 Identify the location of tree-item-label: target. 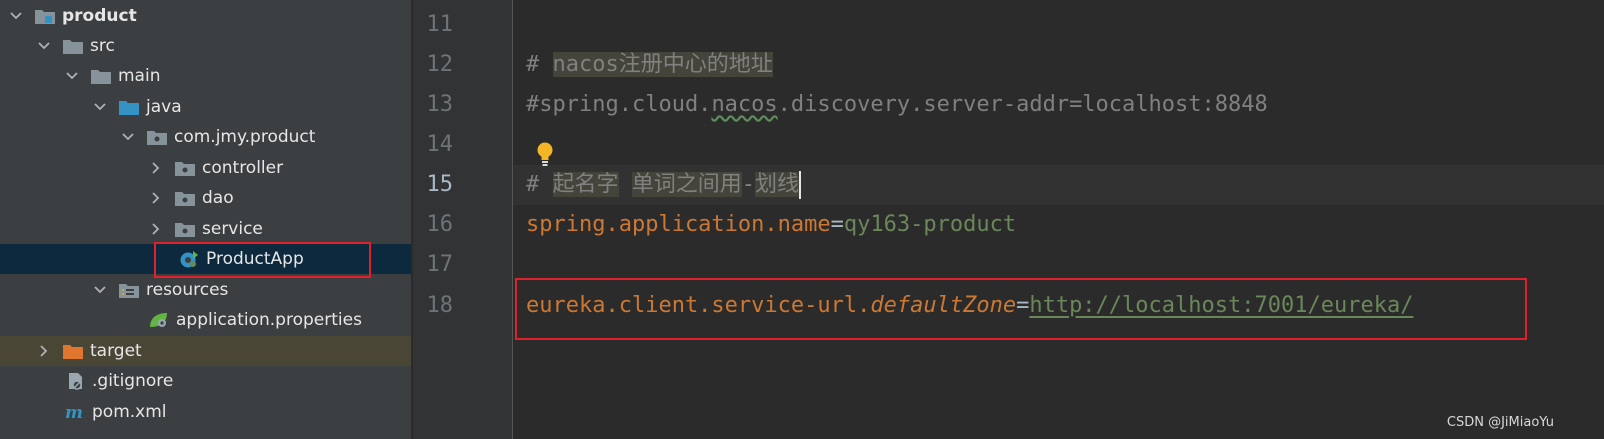
(116, 351).